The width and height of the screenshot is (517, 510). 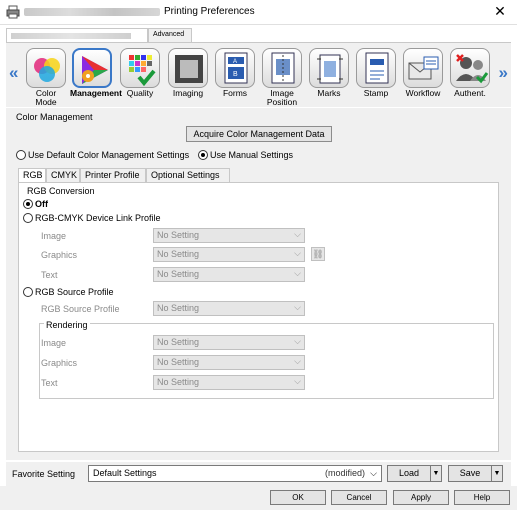 What do you see at coordinates (125, 473) in the screenshot?
I see `favorite-setting-value: Default Settings` at bounding box center [125, 473].